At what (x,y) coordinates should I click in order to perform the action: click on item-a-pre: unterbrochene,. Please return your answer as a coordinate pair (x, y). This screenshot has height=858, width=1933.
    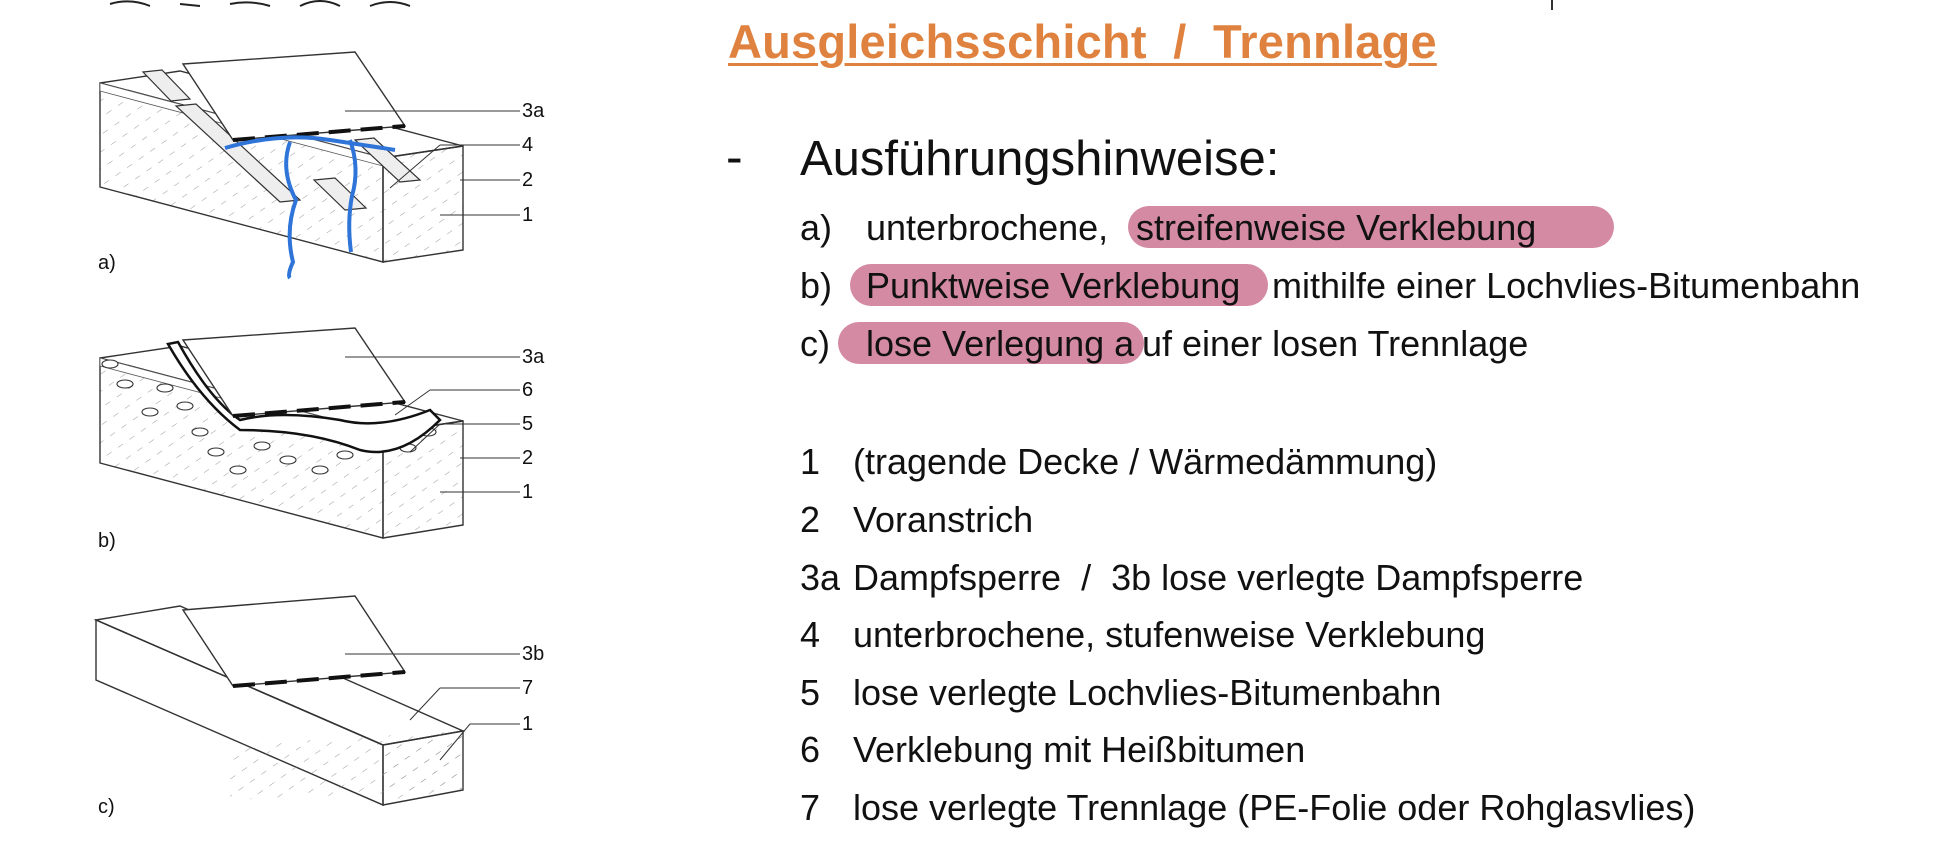
    Looking at the image, I should click on (987, 227).